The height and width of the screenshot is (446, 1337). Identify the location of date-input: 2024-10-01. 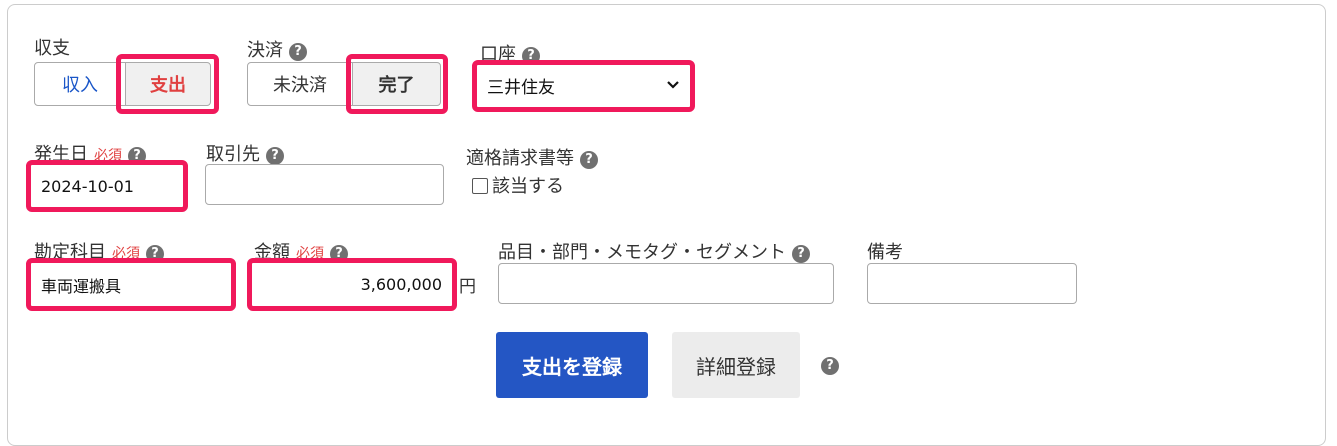
(107, 186).